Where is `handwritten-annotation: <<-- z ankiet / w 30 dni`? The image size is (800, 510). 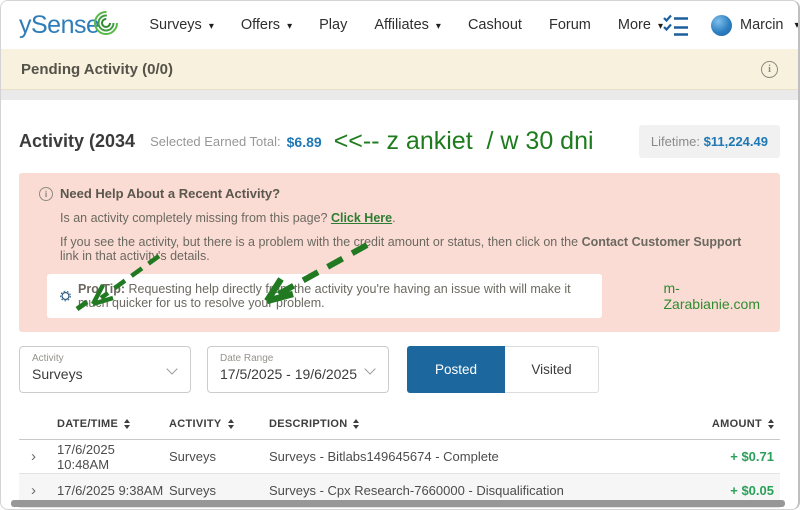
handwritten-annotation: <<-- z ankiet / w 30 dni is located at coordinates (463, 141).